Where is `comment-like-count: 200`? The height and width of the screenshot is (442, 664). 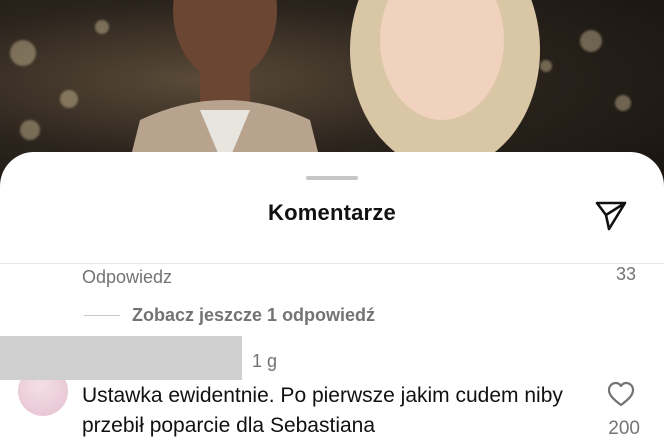
comment-like-count: 200 is located at coordinates (624, 428).